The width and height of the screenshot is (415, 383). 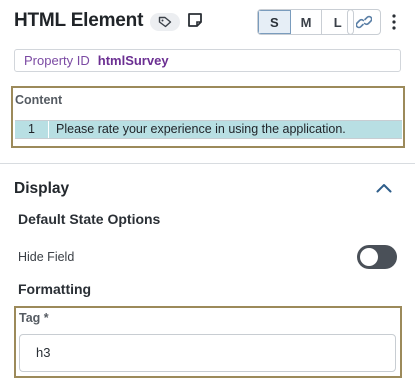 What do you see at coordinates (46, 257) in the screenshot?
I see `hide-field-label: Hide Field` at bounding box center [46, 257].